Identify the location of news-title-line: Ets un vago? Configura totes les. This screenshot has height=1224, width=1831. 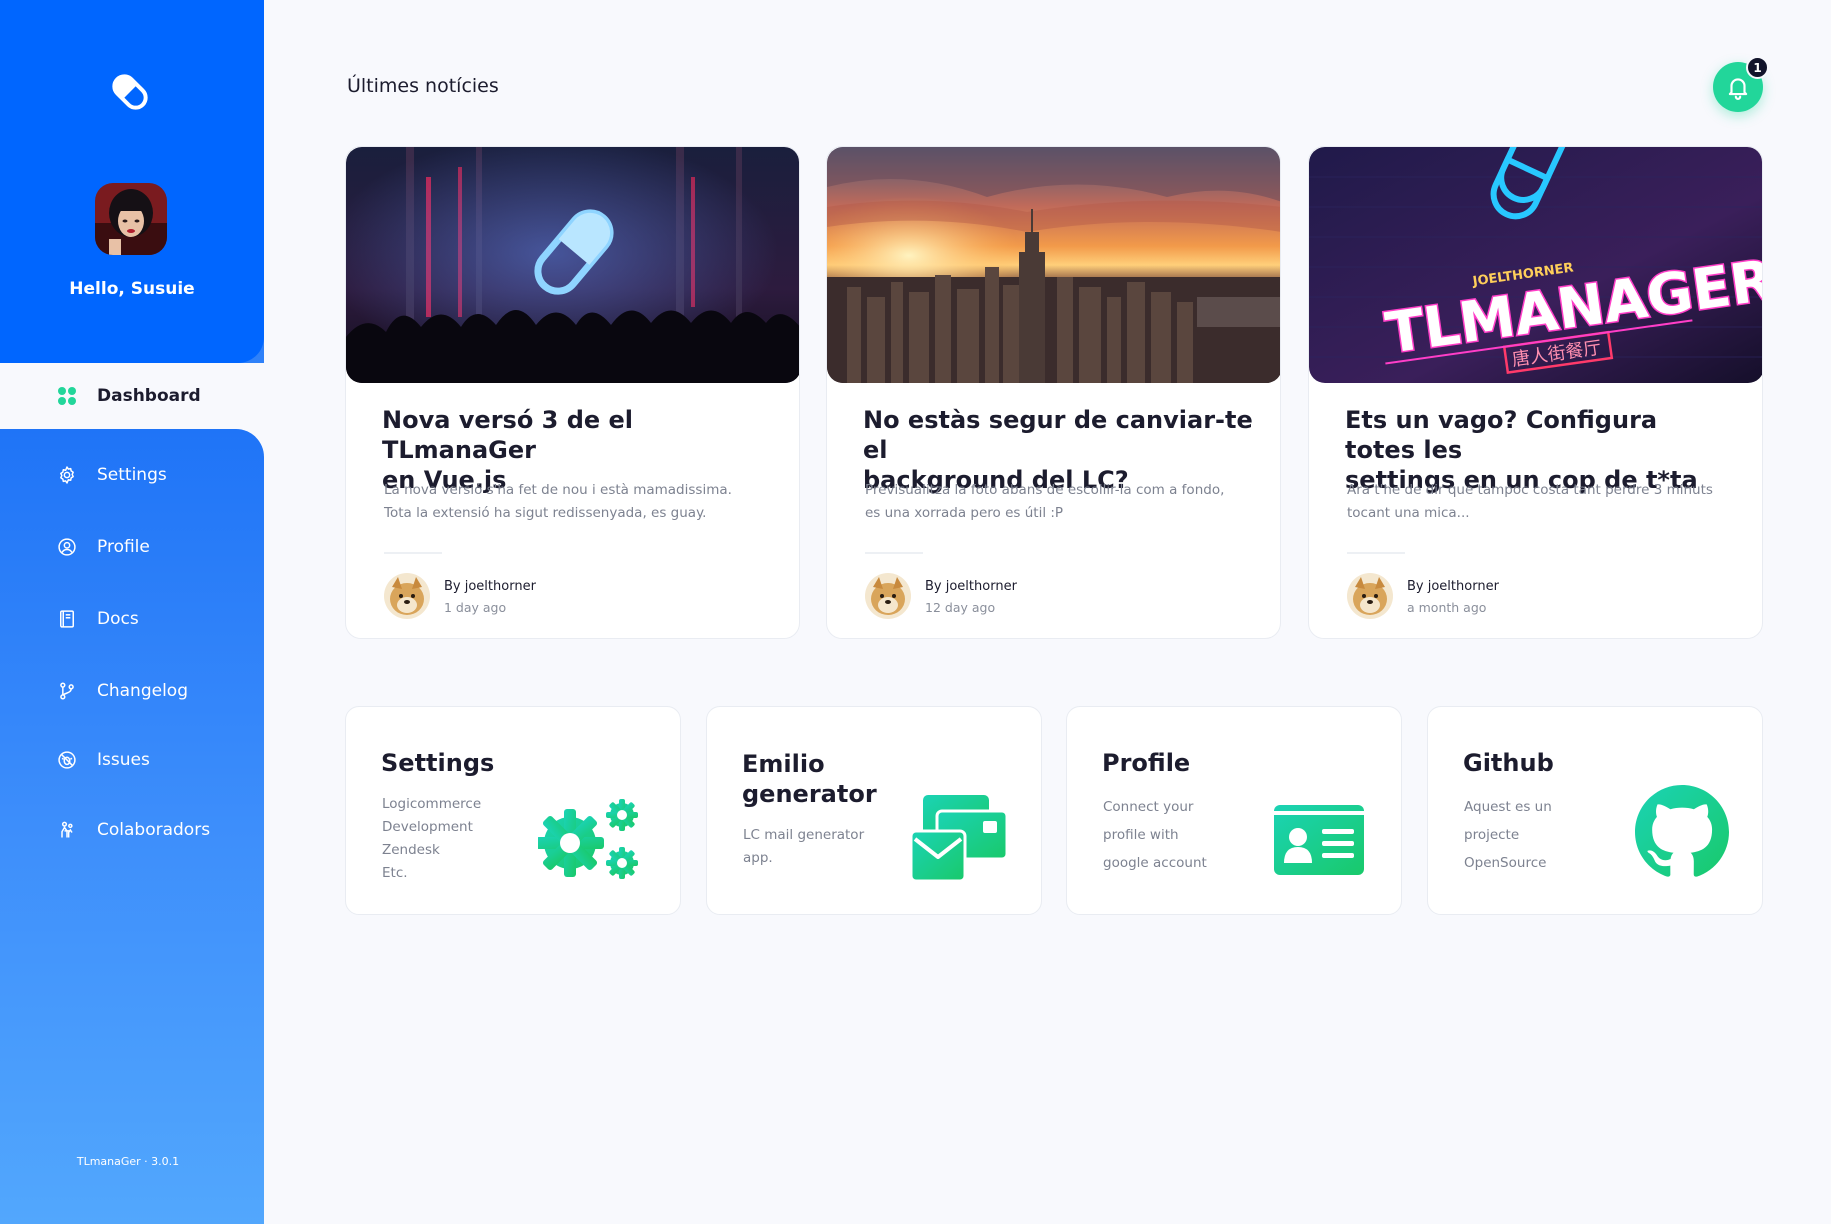
(1501, 435).